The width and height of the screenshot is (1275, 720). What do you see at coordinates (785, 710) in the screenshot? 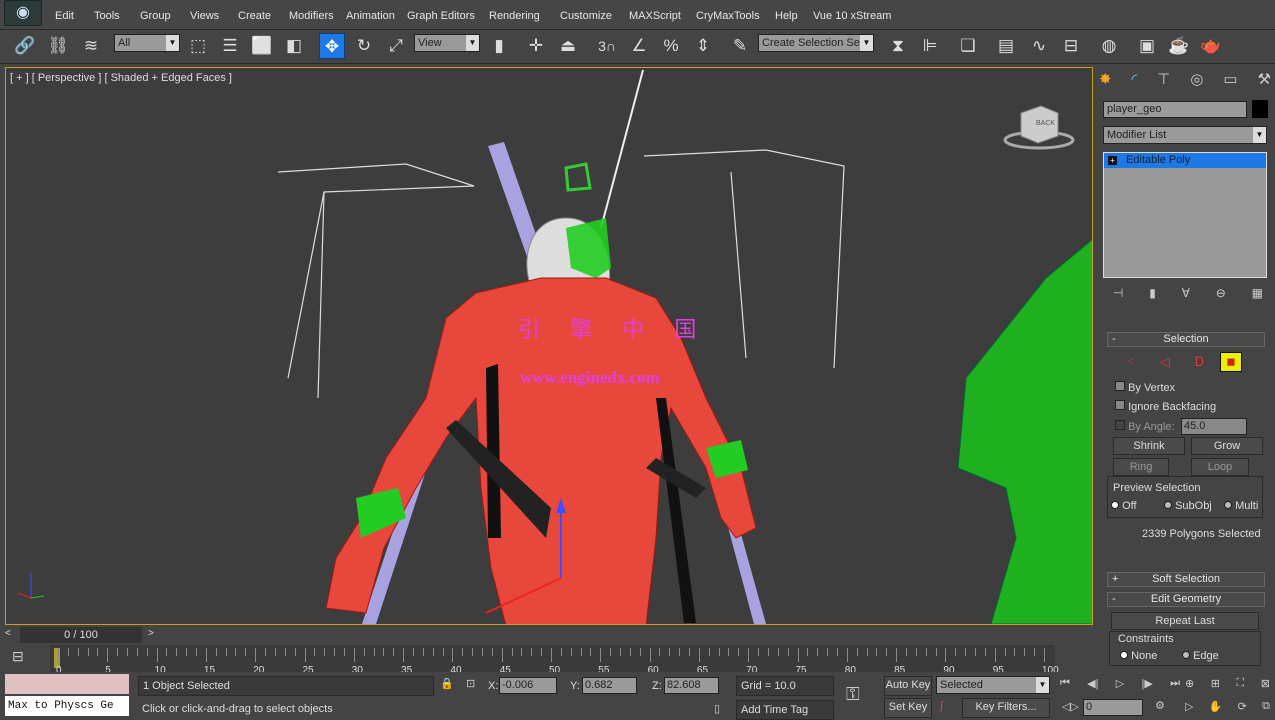
I see `add-time-tag-button: Add Time Tag` at bounding box center [785, 710].